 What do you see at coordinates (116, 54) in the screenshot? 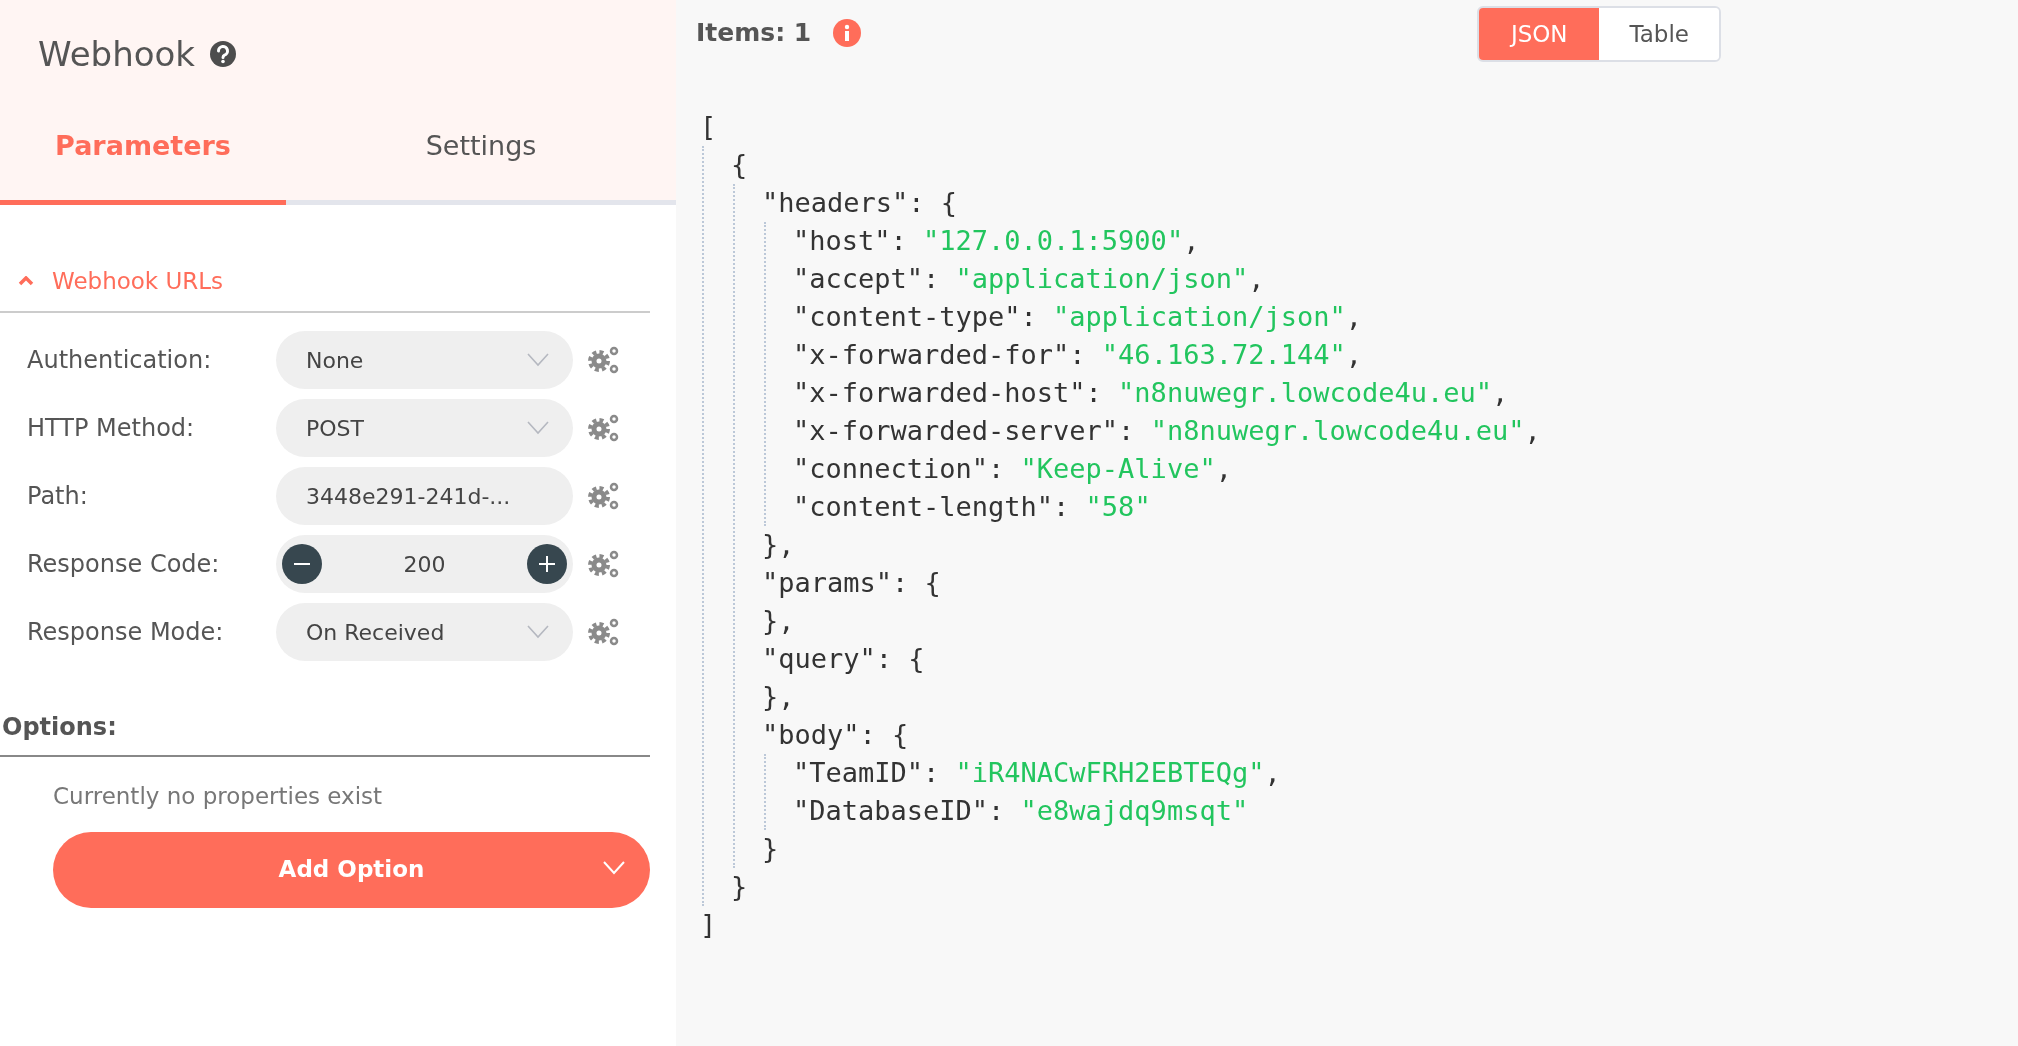
I see `node-title: Webhook` at bounding box center [116, 54].